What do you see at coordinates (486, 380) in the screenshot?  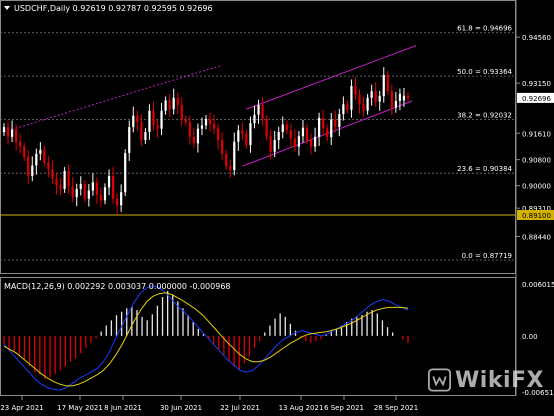 I see `wikifx-watermark: WikiFX` at bounding box center [486, 380].